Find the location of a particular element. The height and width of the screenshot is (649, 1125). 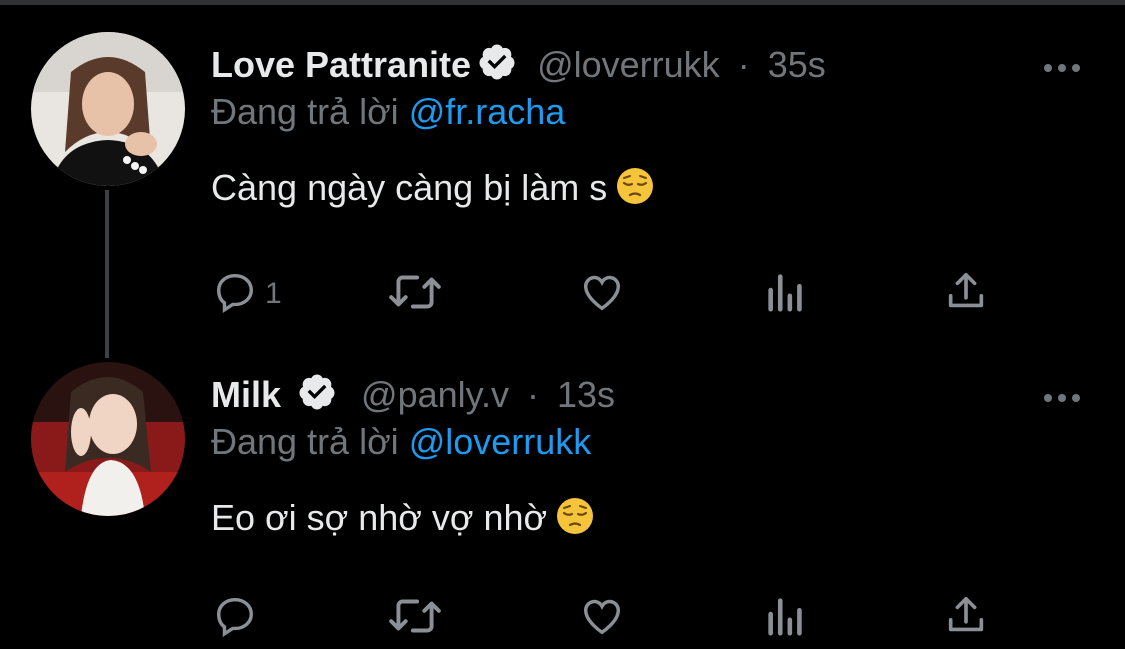

tweet-text: Càng ngày càng bị làm s is located at coordinates (433, 191).